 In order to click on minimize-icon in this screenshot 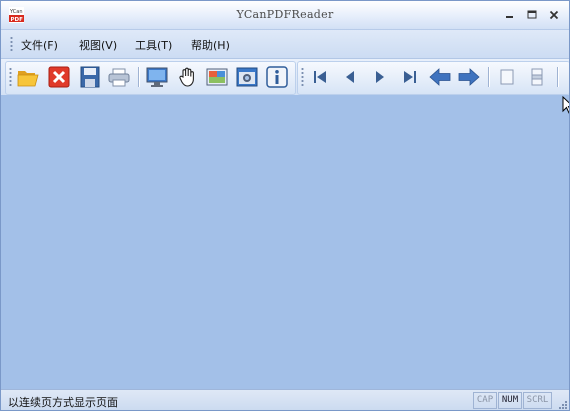, I will do `click(509, 17)`.